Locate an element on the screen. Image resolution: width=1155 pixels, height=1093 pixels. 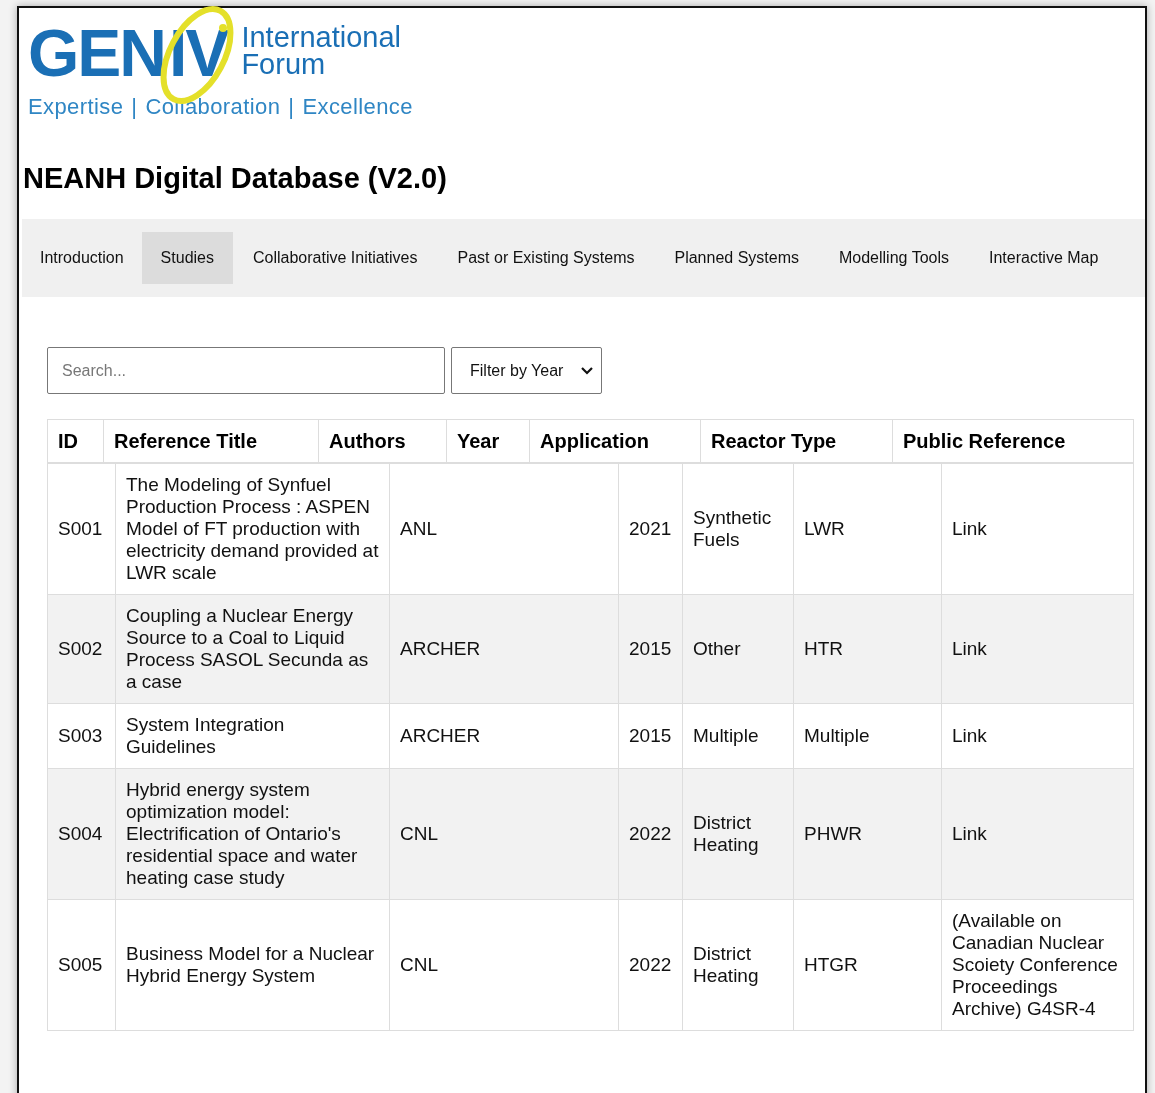
logo-name: International is located at coordinates (321, 37).